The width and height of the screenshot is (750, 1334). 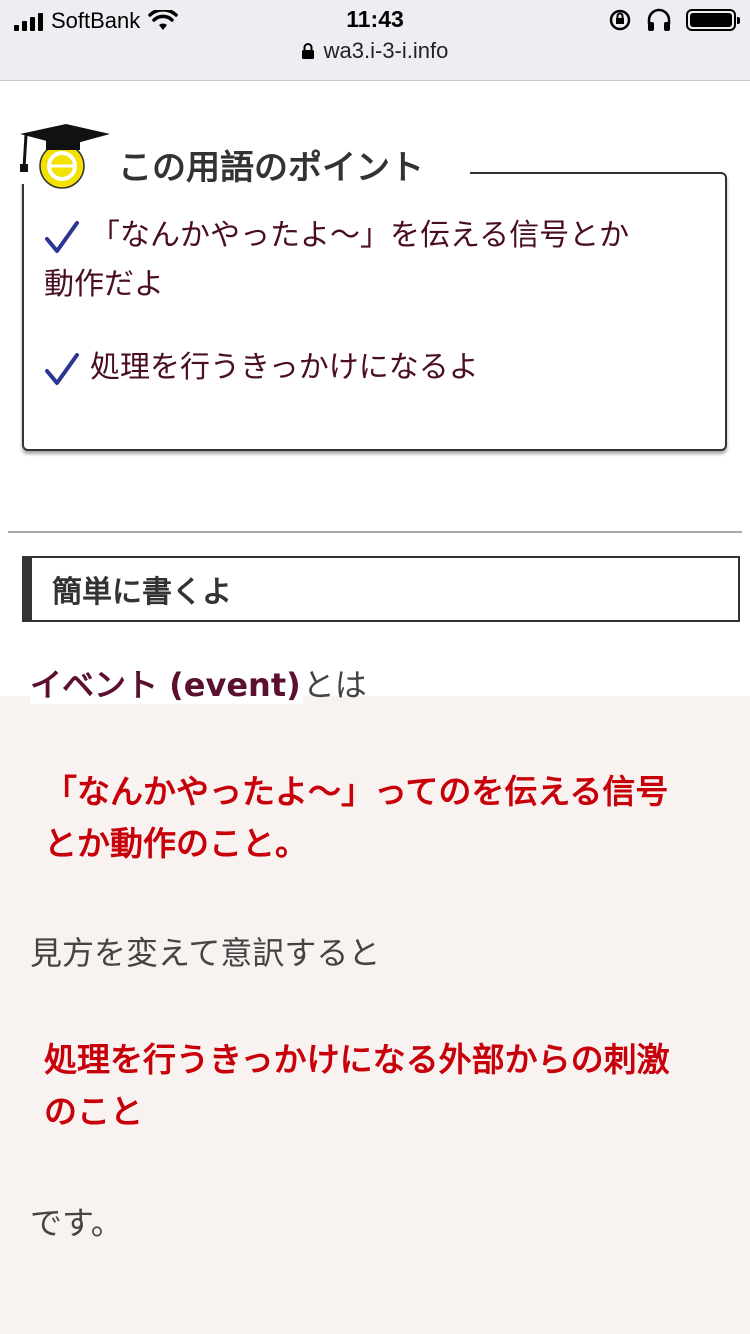 I want to click on point-item-2-text: 処理を行うきっかけになるよ, so click(x=284, y=367).